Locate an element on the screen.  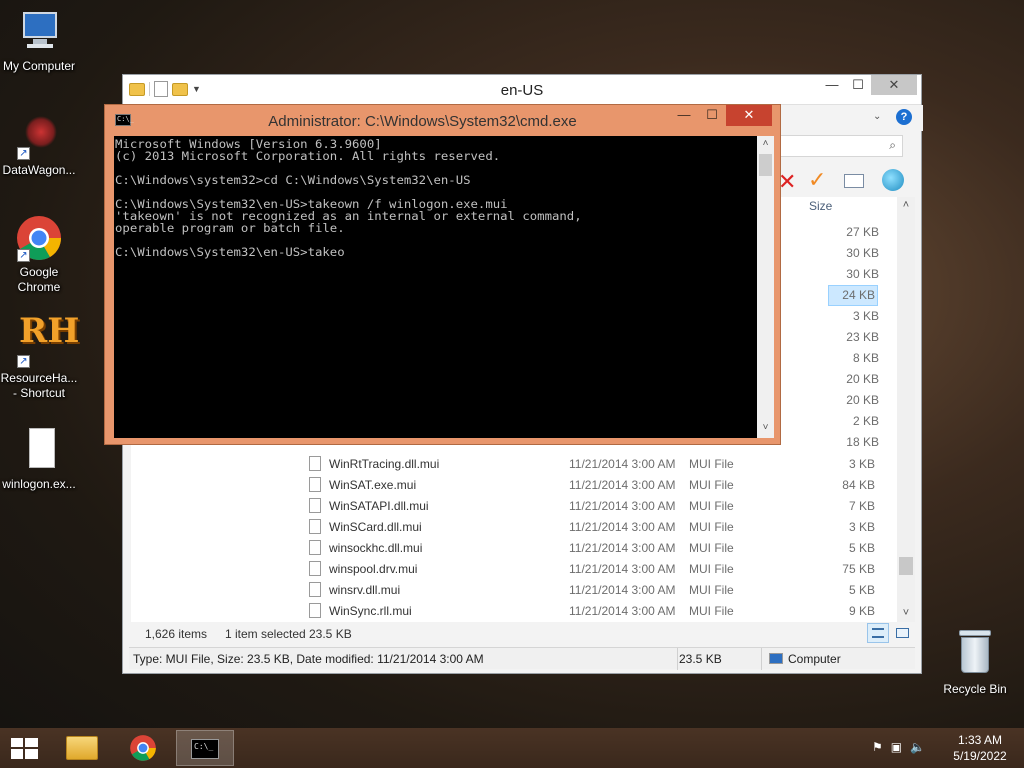
desktop-icon-my-computer: My Computer is located at coordinates (39, 41).